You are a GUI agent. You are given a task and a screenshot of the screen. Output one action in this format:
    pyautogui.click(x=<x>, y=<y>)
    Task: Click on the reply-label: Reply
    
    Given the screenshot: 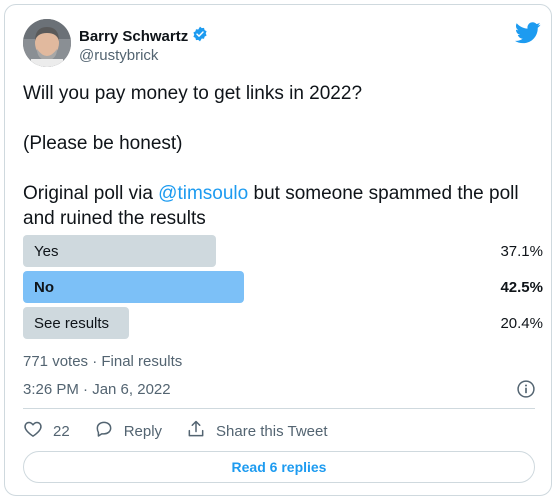 What is the action you would take?
    pyautogui.click(x=143, y=431)
    